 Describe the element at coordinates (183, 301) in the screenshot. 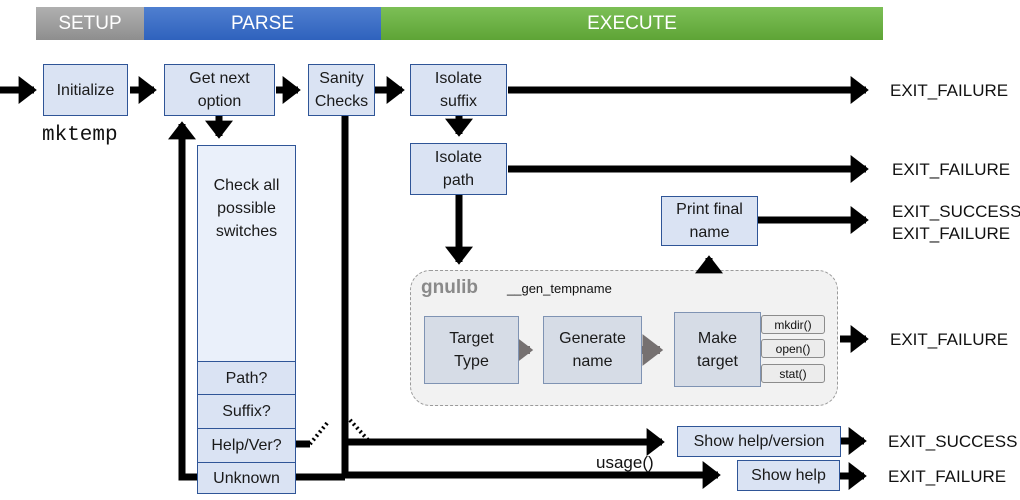

I see `arrow-unknown-loop` at that location.